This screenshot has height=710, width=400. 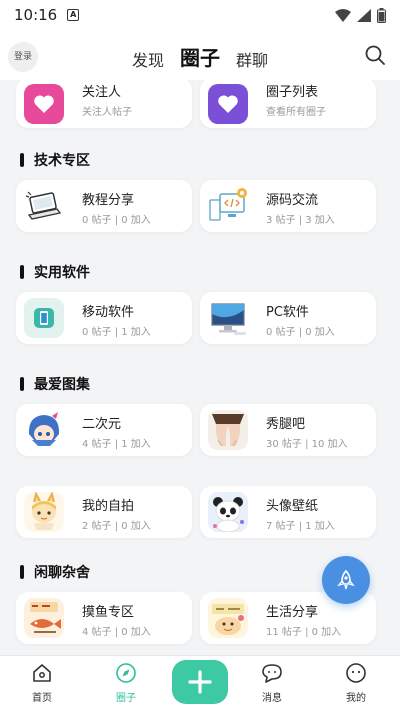 What do you see at coordinates (62, 273) in the screenshot?
I see `section-title: 实用软件` at bounding box center [62, 273].